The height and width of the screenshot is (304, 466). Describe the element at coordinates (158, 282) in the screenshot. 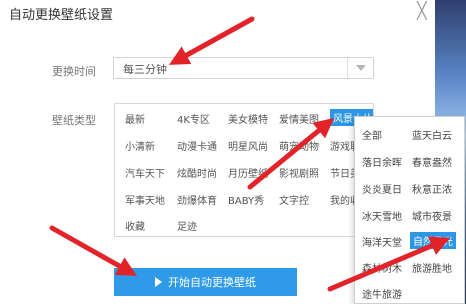

I see `play-icon` at that location.